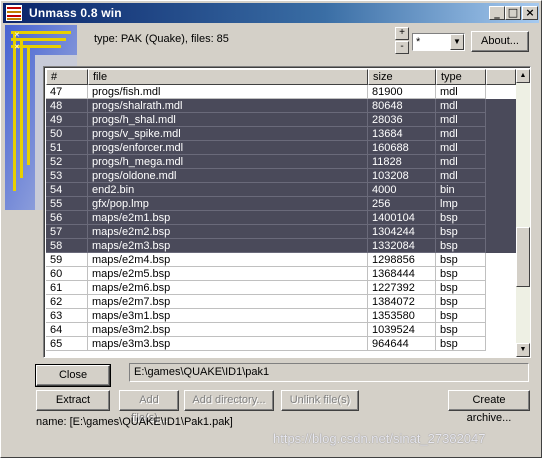 The image size is (542, 458). What do you see at coordinates (228, 302) in the screenshot?
I see `table-cell-file: maps/e2m7.bsp` at bounding box center [228, 302].